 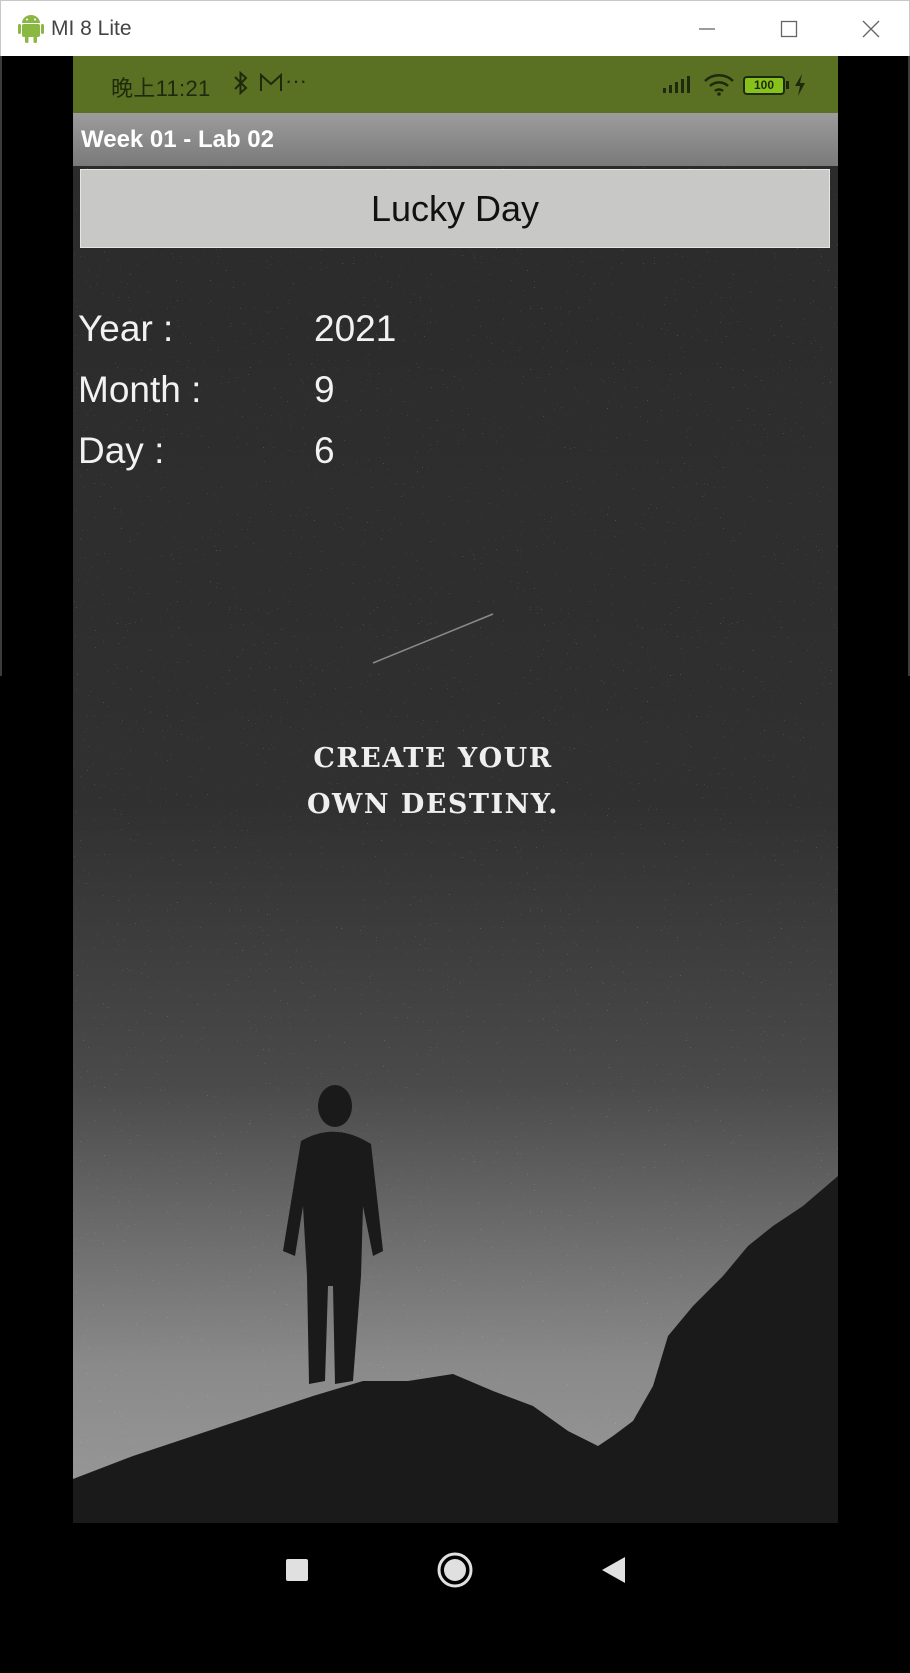 What do you see at coordinates (455, 28) in the screenshot?
I see `window-title-bar: MI 8 Lite` at bounding box center [455, 28].